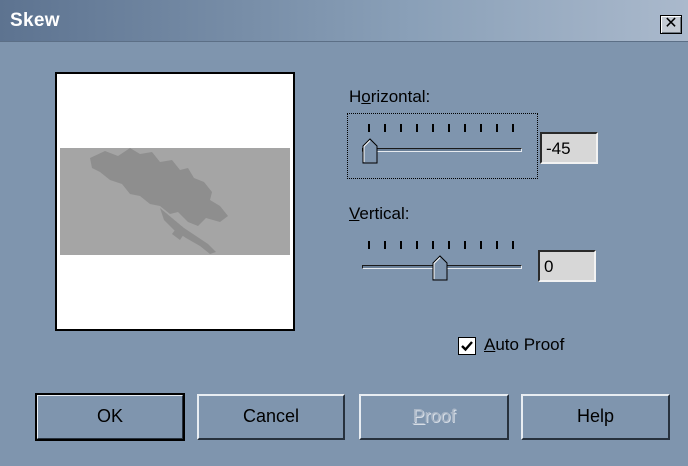 The width and height of the screenshot is (688, 466). I want to click on title-bar: Skew ✕, so click(344, 21).